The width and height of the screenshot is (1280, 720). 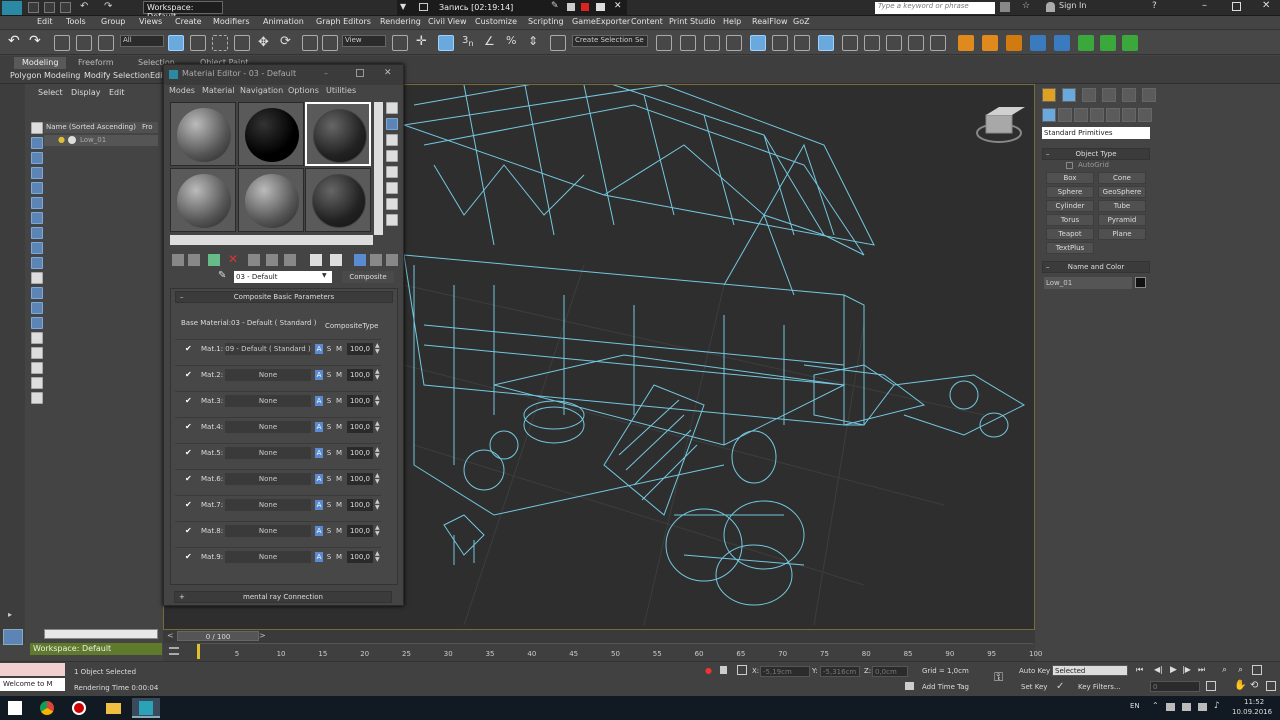 I want to click on selection-filter-dropdown: All, so click(x=142, y=41).